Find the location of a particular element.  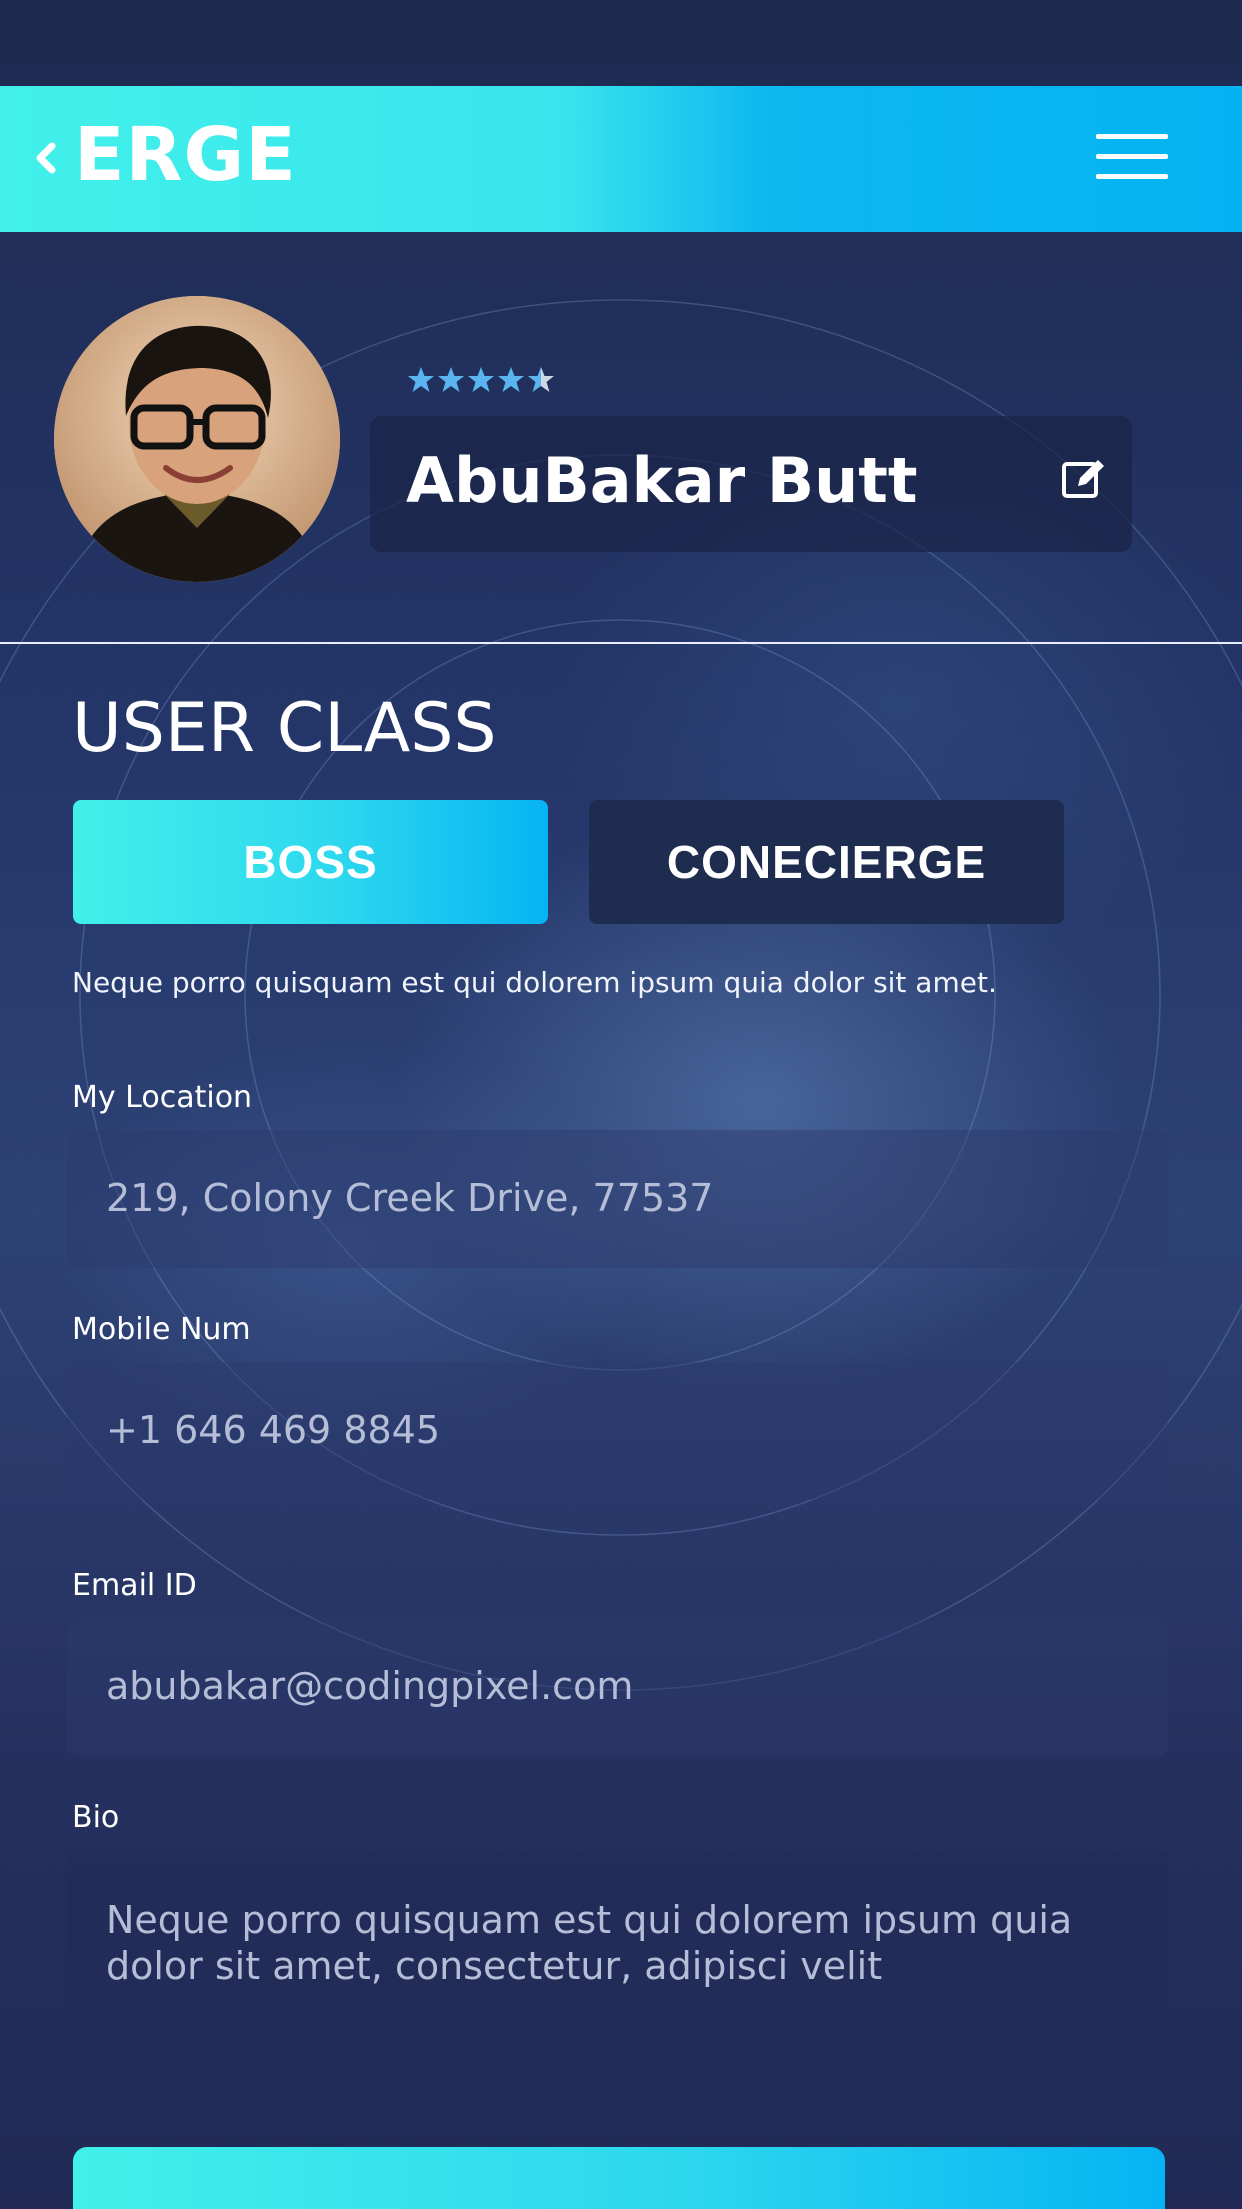

star-icon is located at coordinates (481, 379).